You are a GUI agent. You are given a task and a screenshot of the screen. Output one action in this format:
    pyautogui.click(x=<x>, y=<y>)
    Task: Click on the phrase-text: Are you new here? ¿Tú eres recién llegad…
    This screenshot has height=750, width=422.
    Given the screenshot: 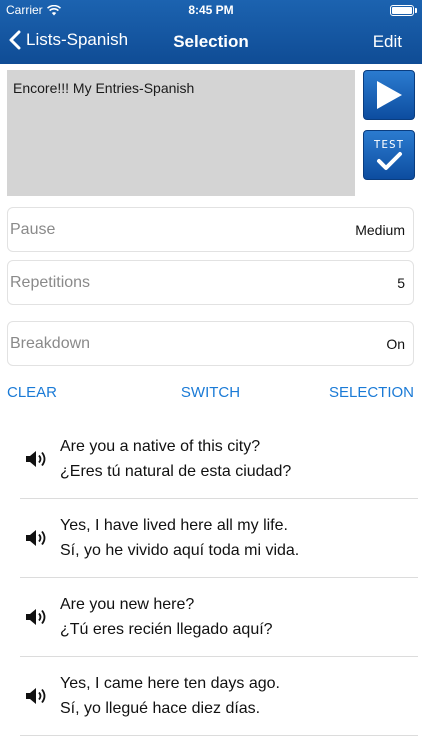 What is the action you would take?
    pyautogui.click(x=166, y=617)
    